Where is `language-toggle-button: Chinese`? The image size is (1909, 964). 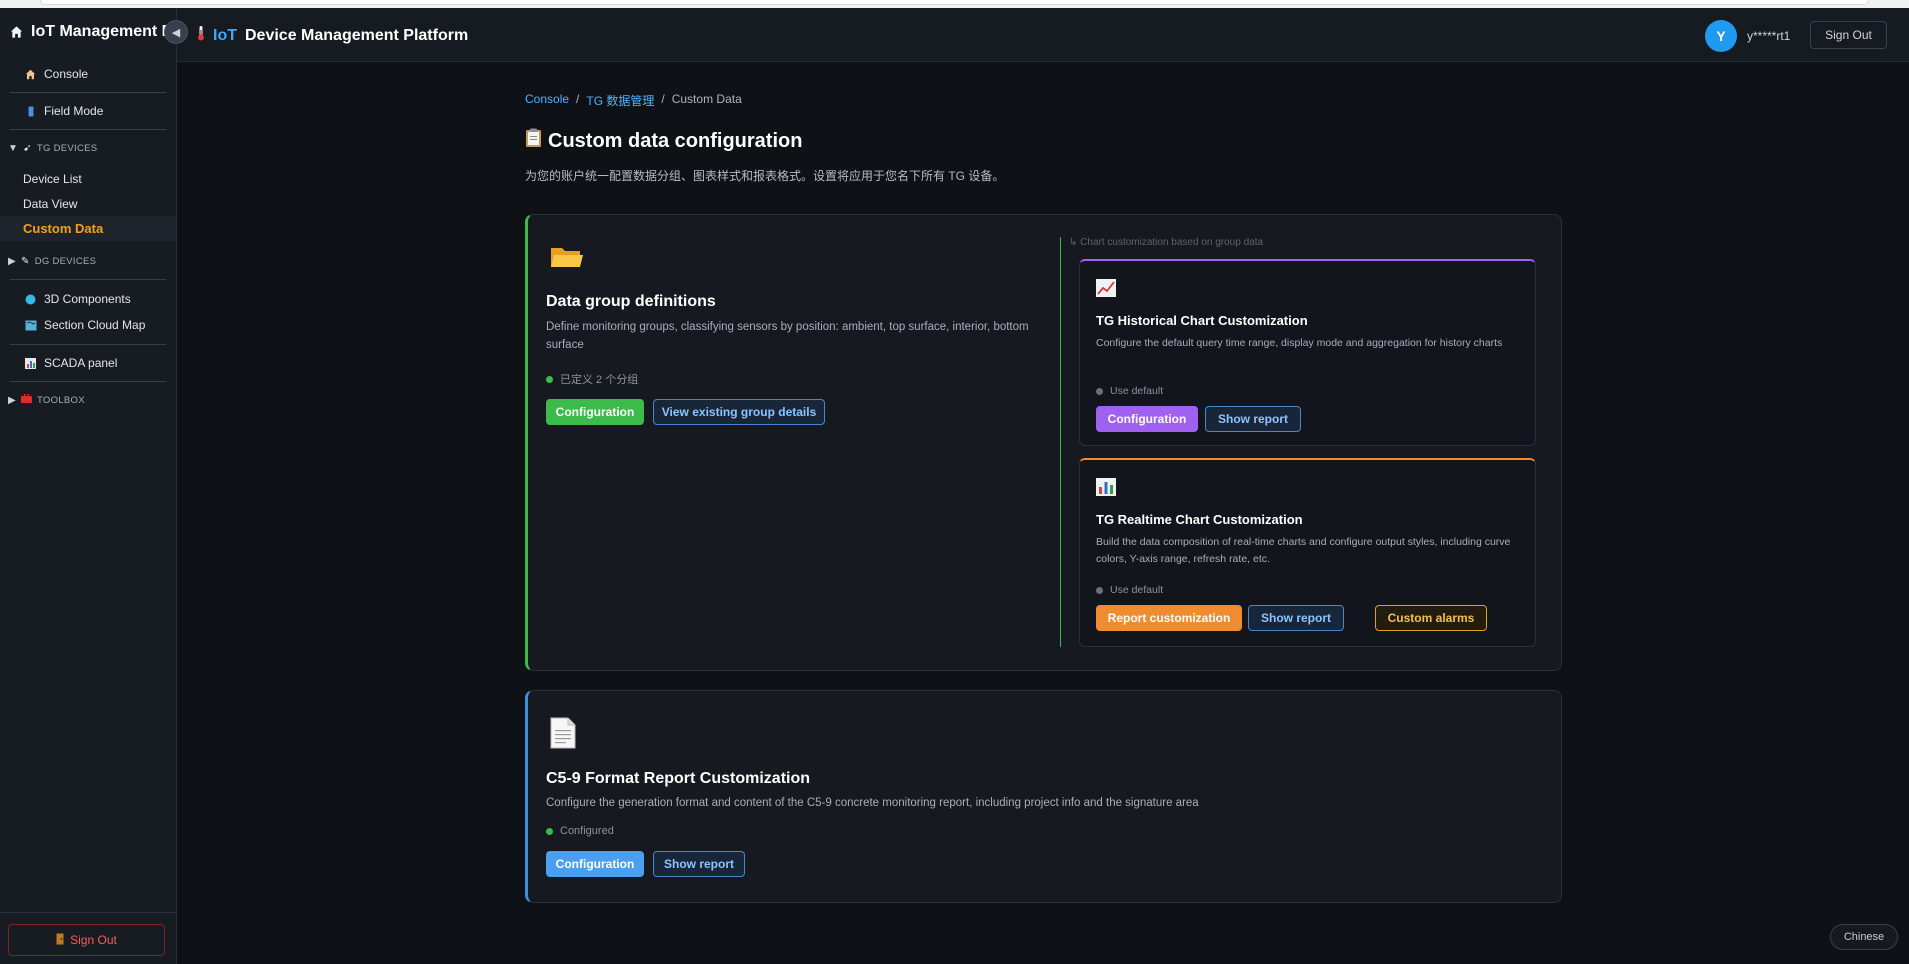
language-toggle-button: Chinese is located at coordinates (1864, 937).